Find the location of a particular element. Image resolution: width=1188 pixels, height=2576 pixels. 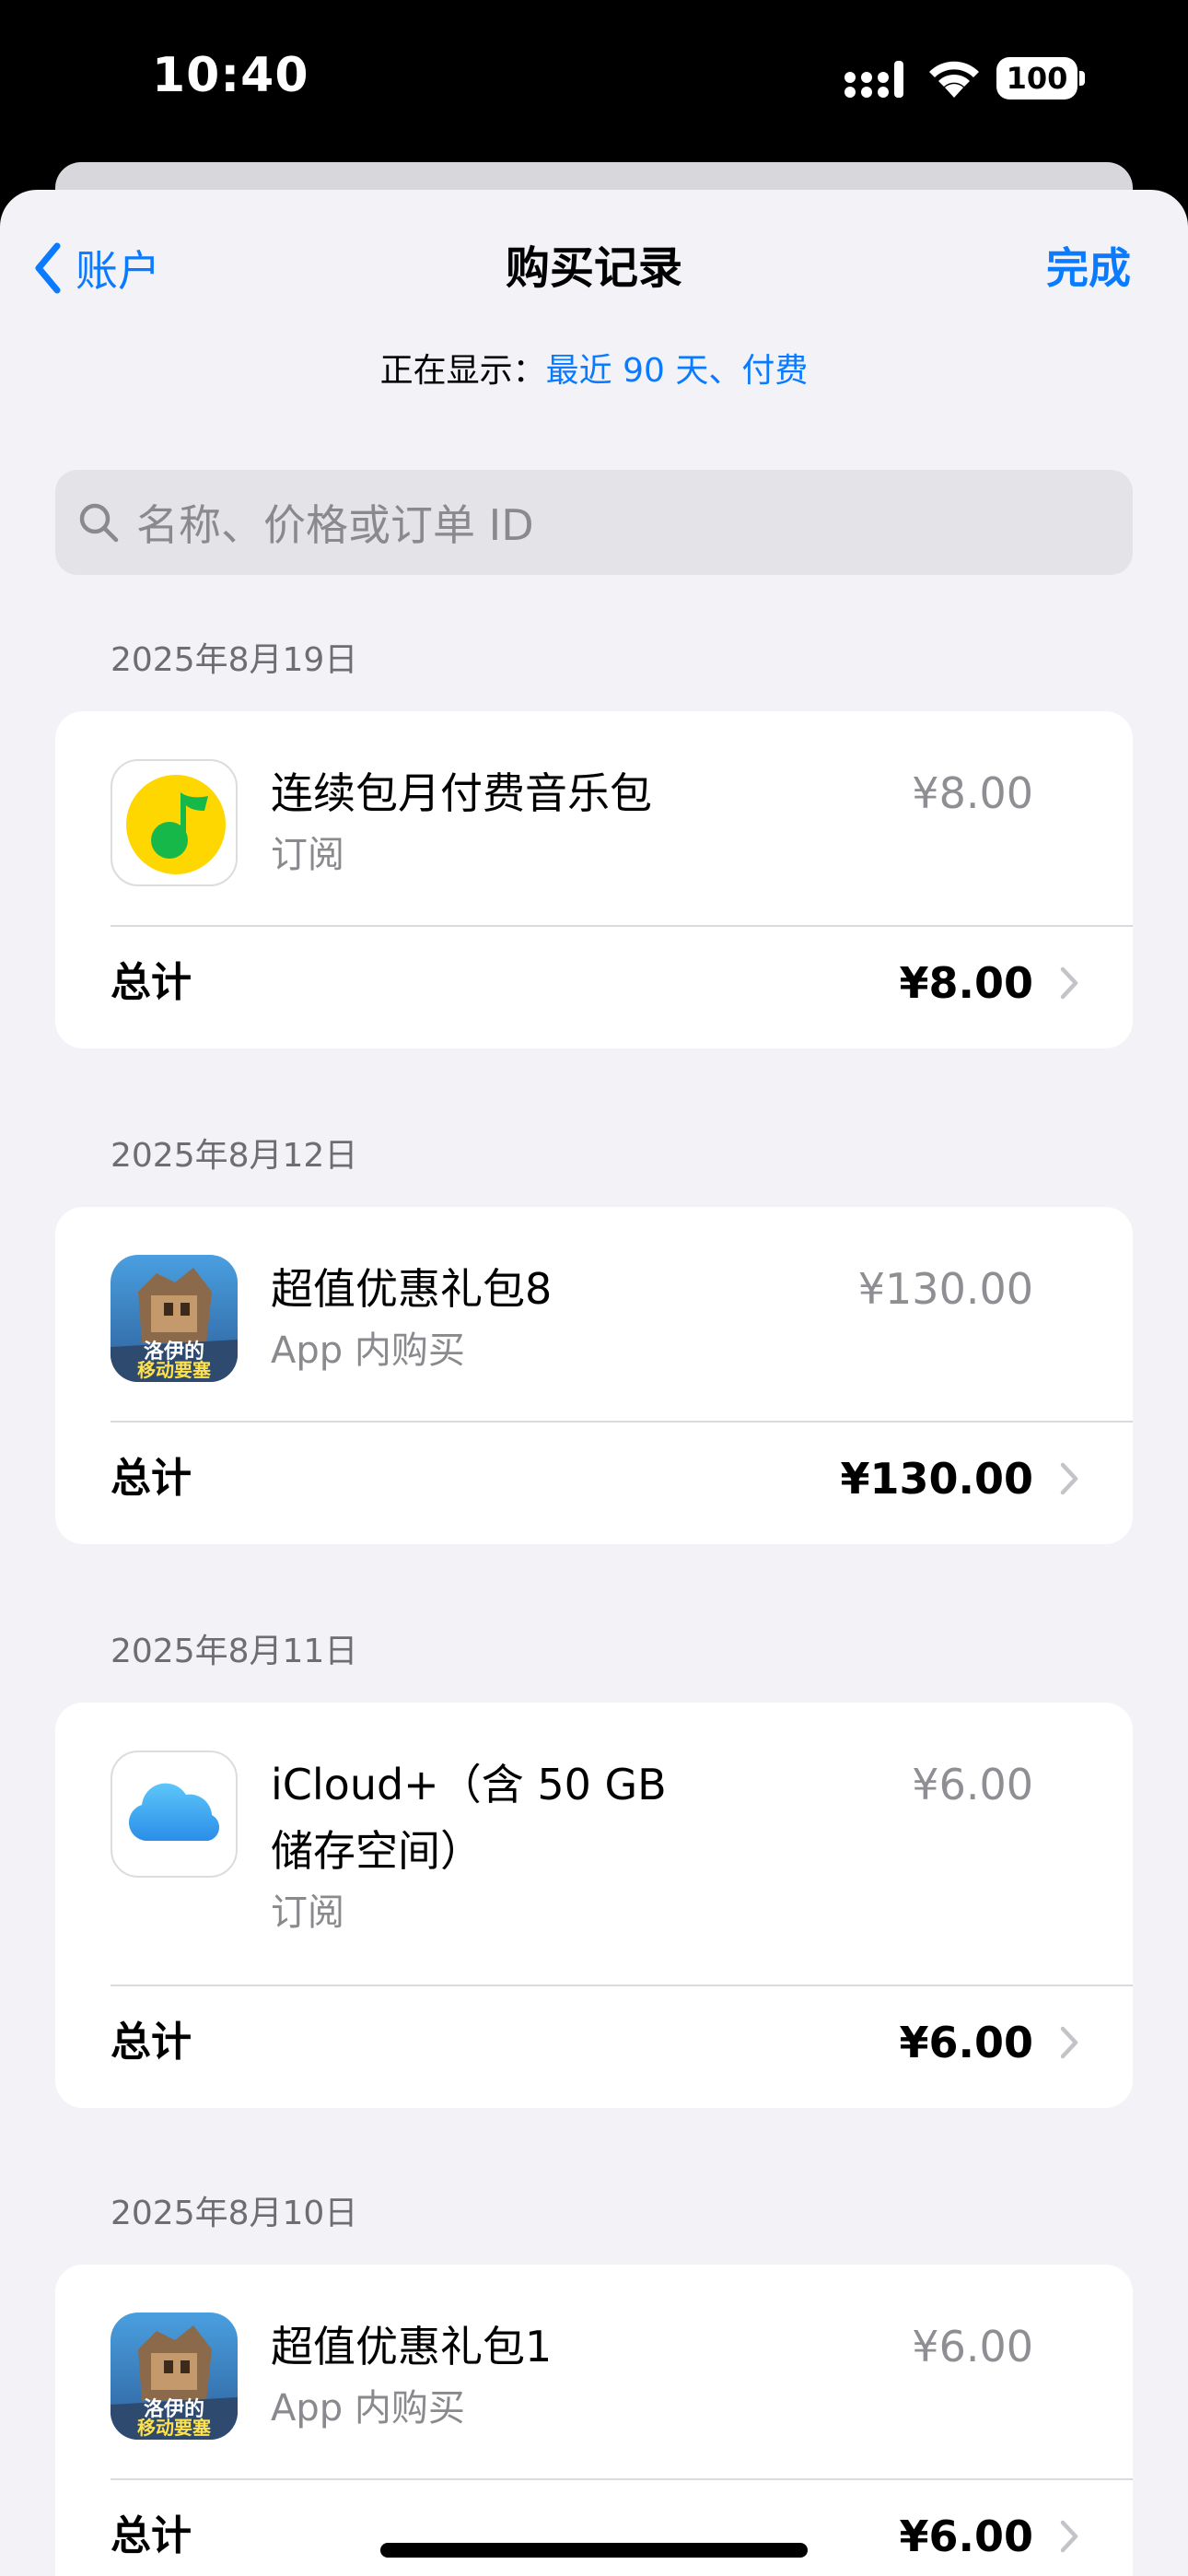

filter-prefix: 正在显示： is located at coordinates (462, 371).